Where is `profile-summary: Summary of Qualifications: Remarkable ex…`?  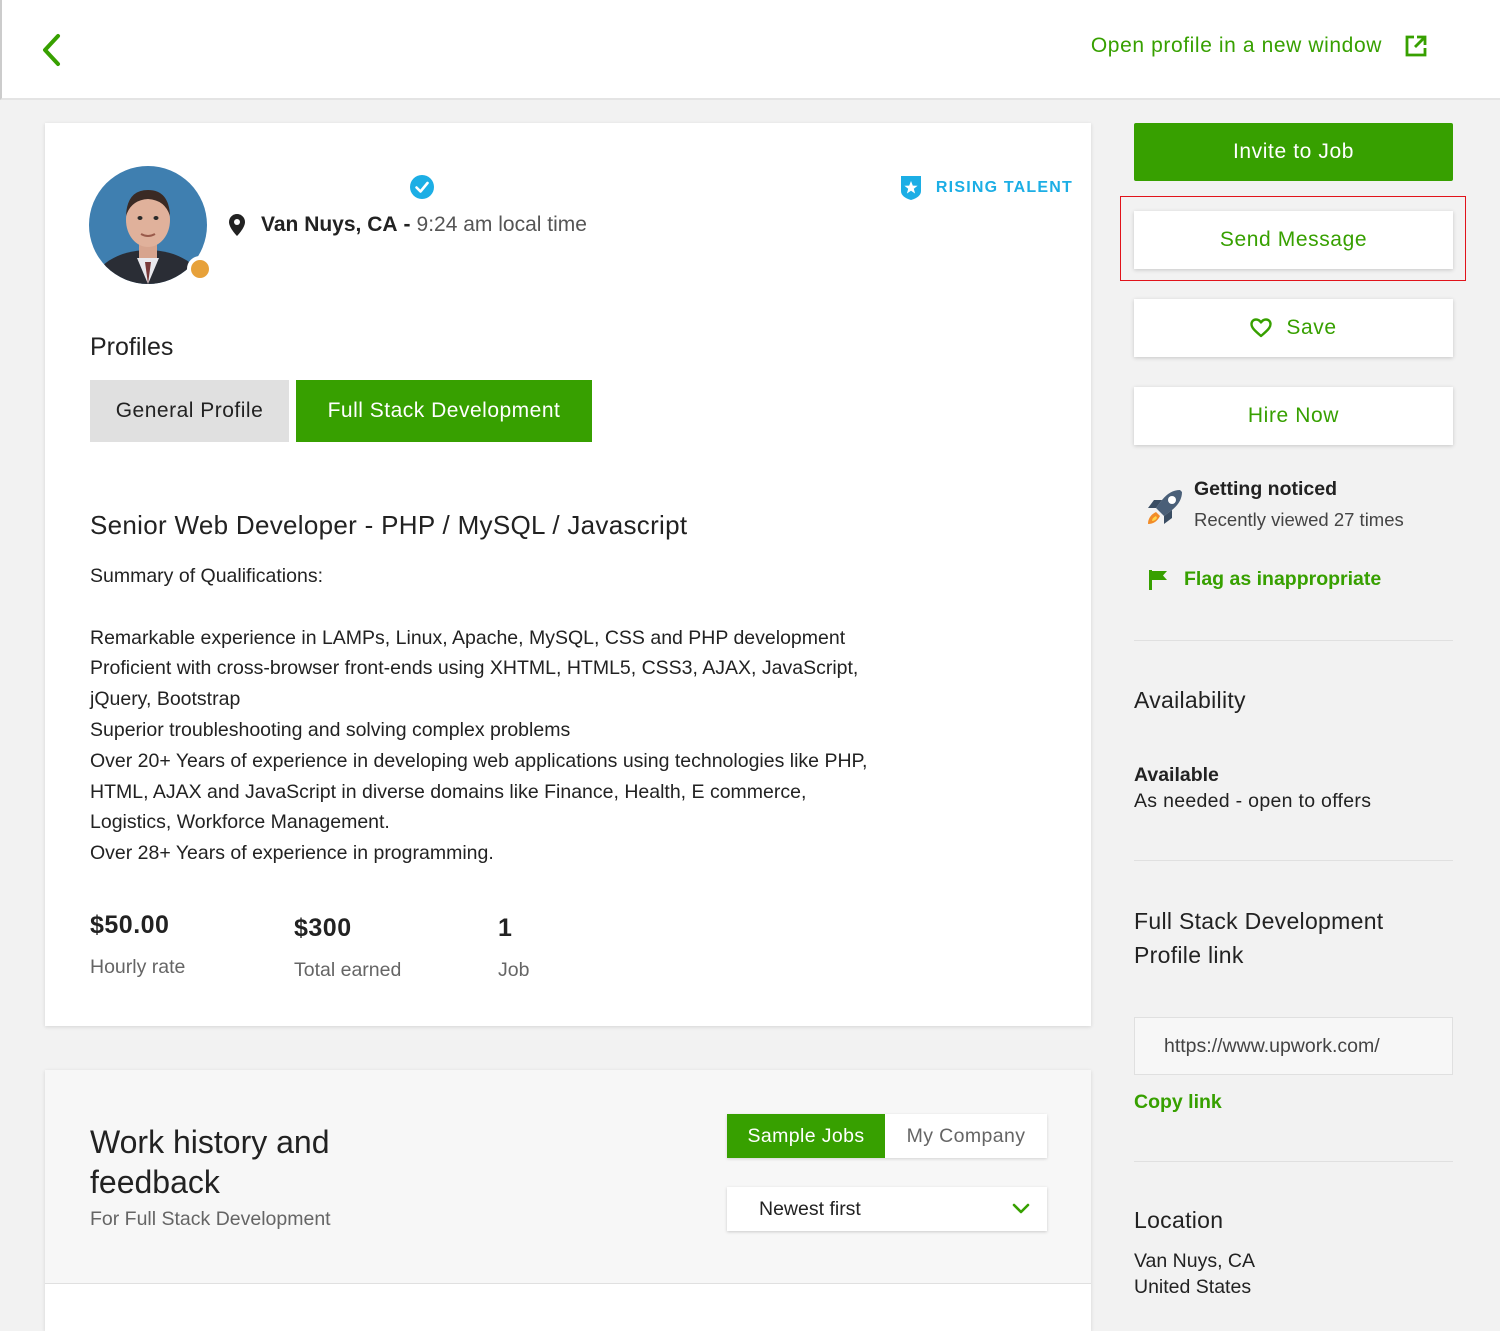
profile-summary: Summary of Qualifications: Remarkable ex… is located at coordinates (560, 715).